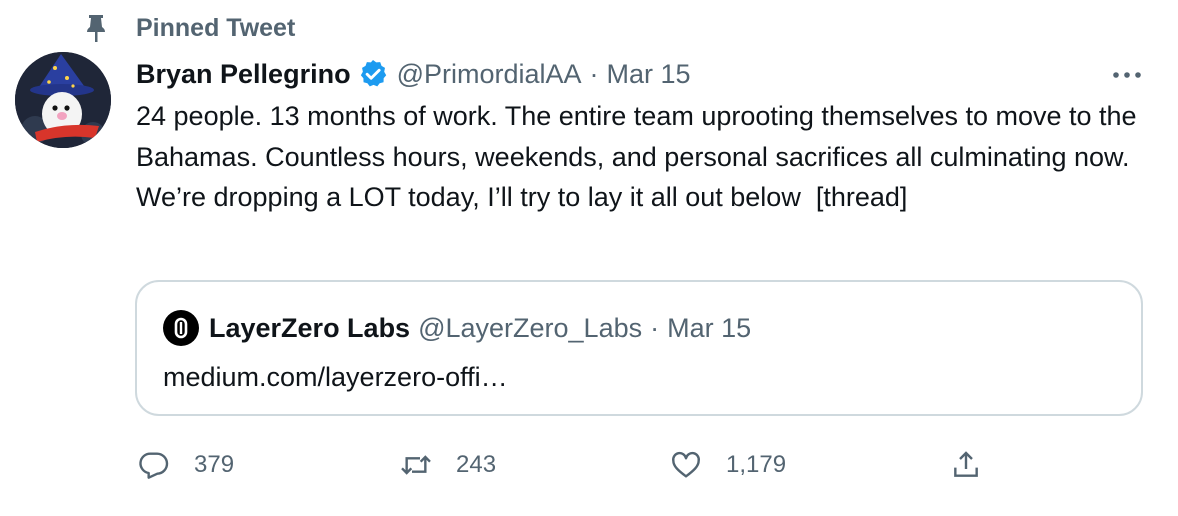 This screenshot has width=1178, height=516. Describe the element at coordinates (709, 327) in the screenshot. I see `quoted-tweet-date: Mar 15` at that location.